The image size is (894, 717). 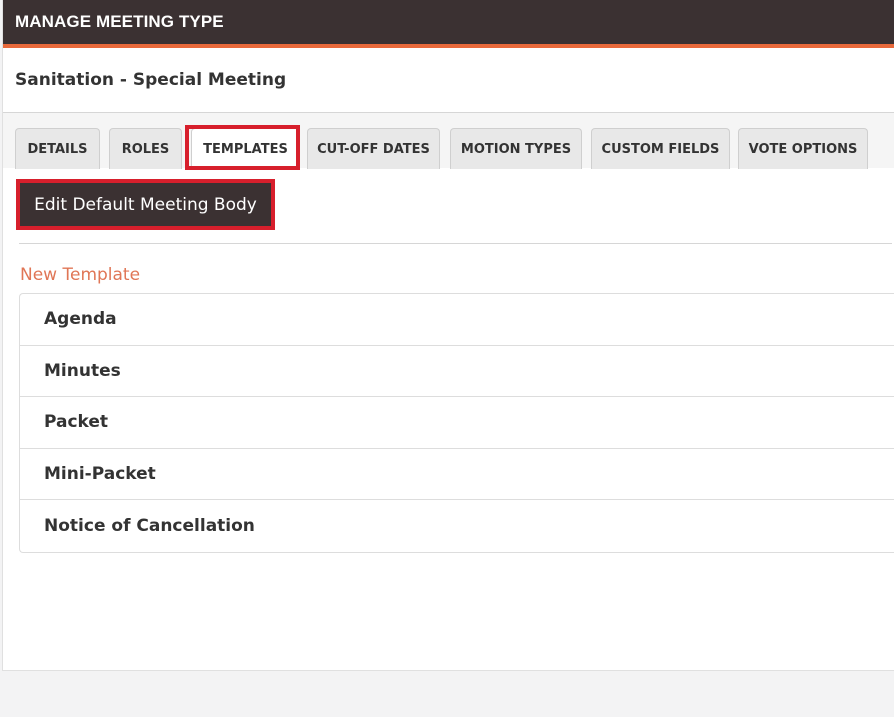 I want to click on template-item-packet: Packet, so click(x=457, y=423).